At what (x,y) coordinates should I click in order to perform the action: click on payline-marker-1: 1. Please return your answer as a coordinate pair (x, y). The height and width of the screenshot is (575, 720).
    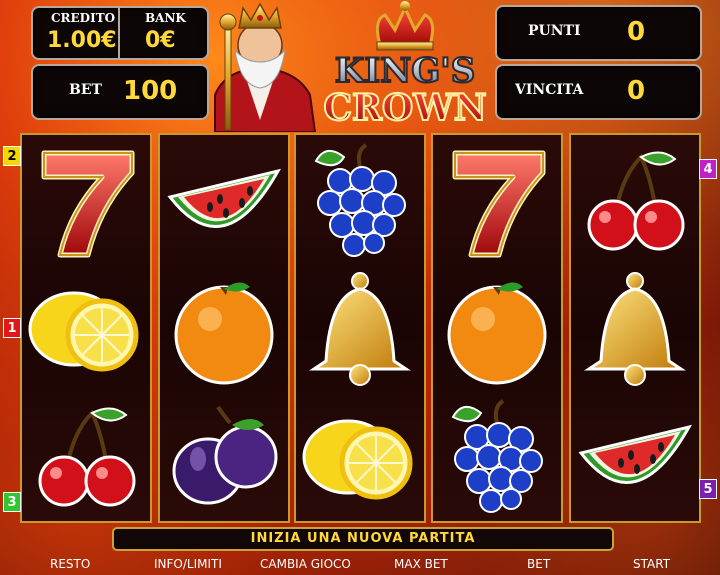
    Looking at the image, I should click on (12, 328).